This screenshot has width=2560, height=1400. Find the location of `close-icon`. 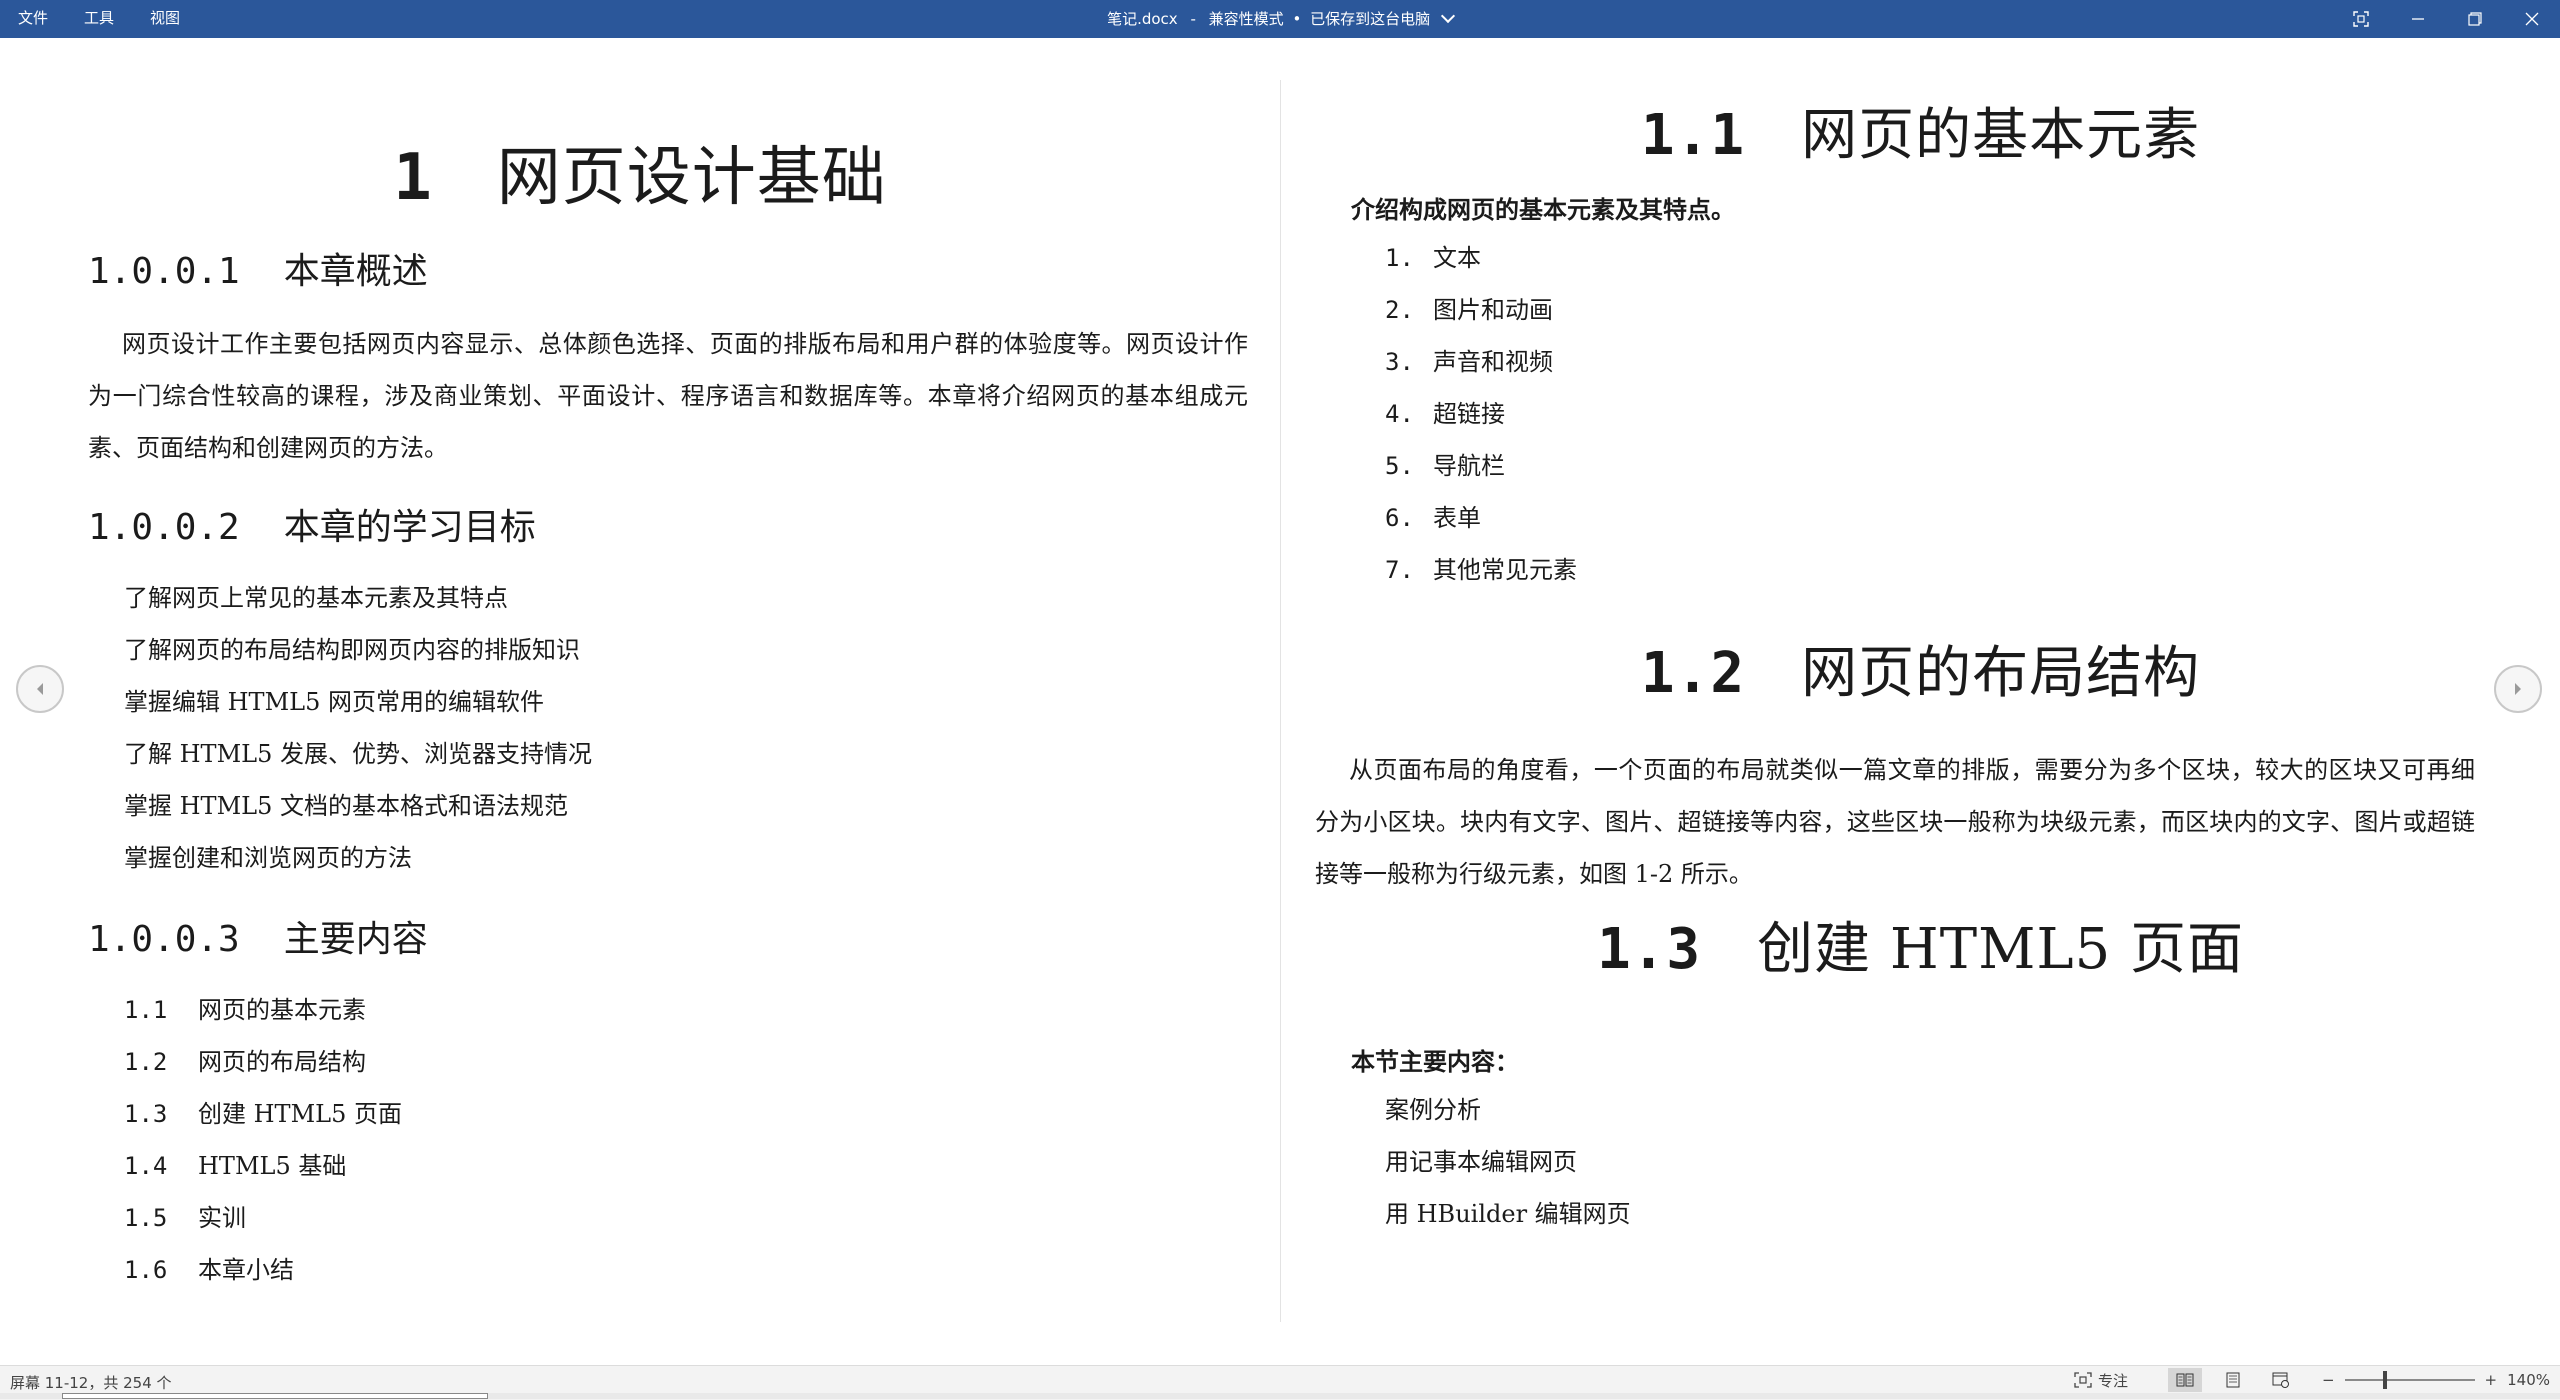

close-icon is located at coordinates (2531, 19).